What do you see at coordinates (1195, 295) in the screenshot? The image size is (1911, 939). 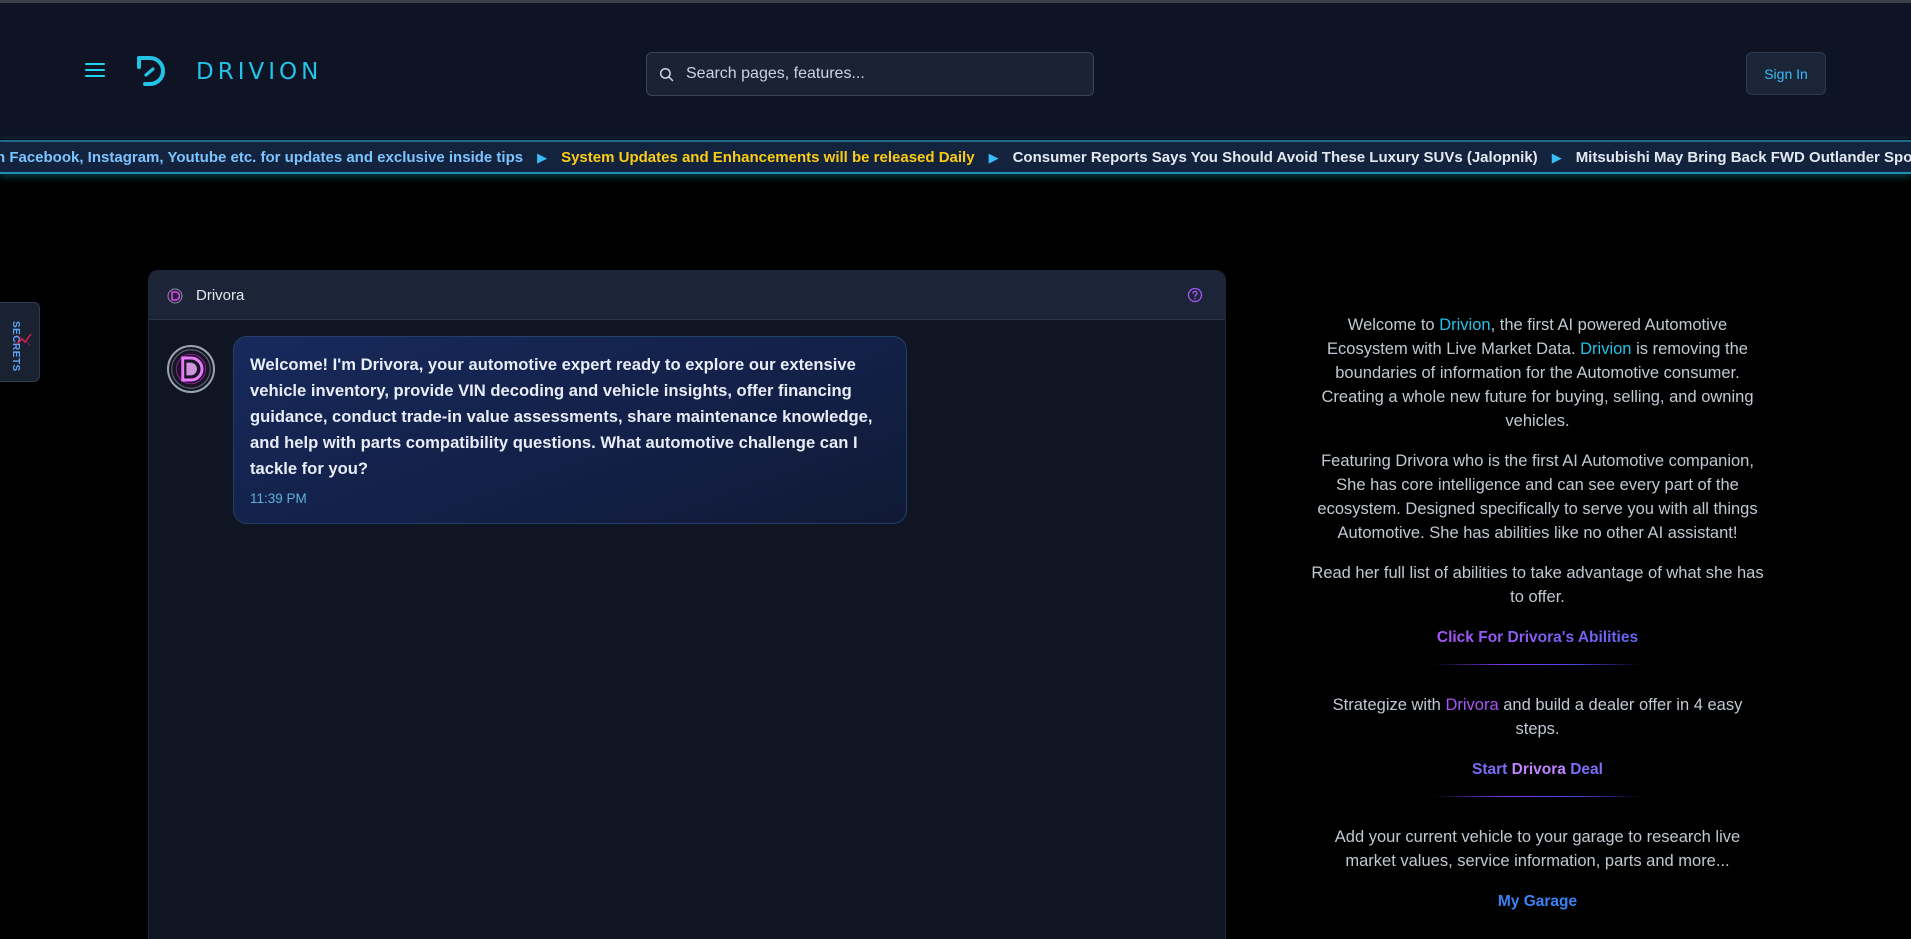 I see `help-icon` at bounding box center [1195, 295].